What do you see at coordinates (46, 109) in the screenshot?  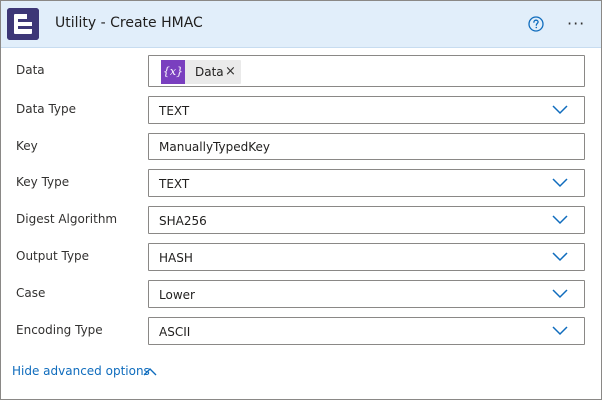 I see `field-label-data-type: Data Type` at bounding box center [46, 109].